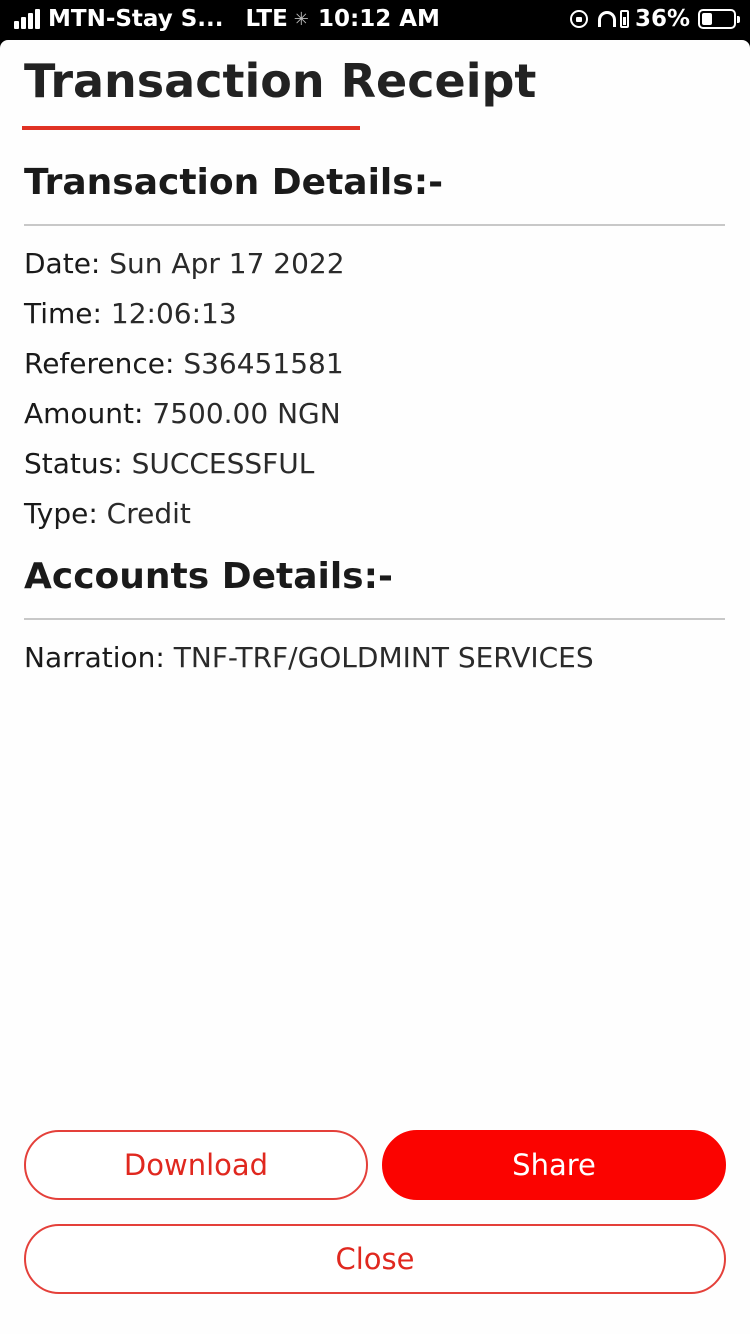 The width and height of the screenshot is (750, 1334). Describe the element at coordinates (227, 263) in the screenshot. I see `detail-value: Sun Apr 17 2022` at that location.